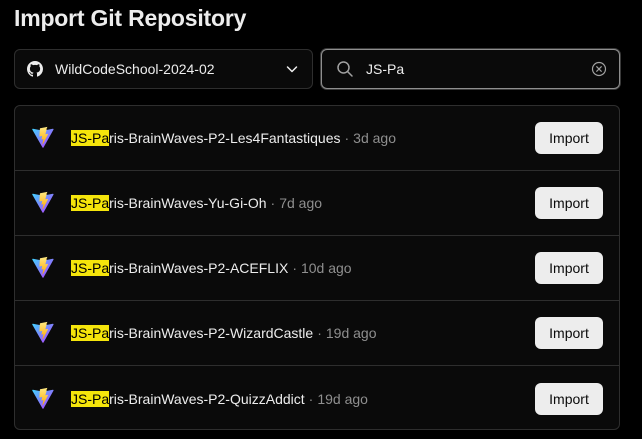 The width and height of the screenshot is (642, 439). I want to click on search-icon, so click(345, 69).